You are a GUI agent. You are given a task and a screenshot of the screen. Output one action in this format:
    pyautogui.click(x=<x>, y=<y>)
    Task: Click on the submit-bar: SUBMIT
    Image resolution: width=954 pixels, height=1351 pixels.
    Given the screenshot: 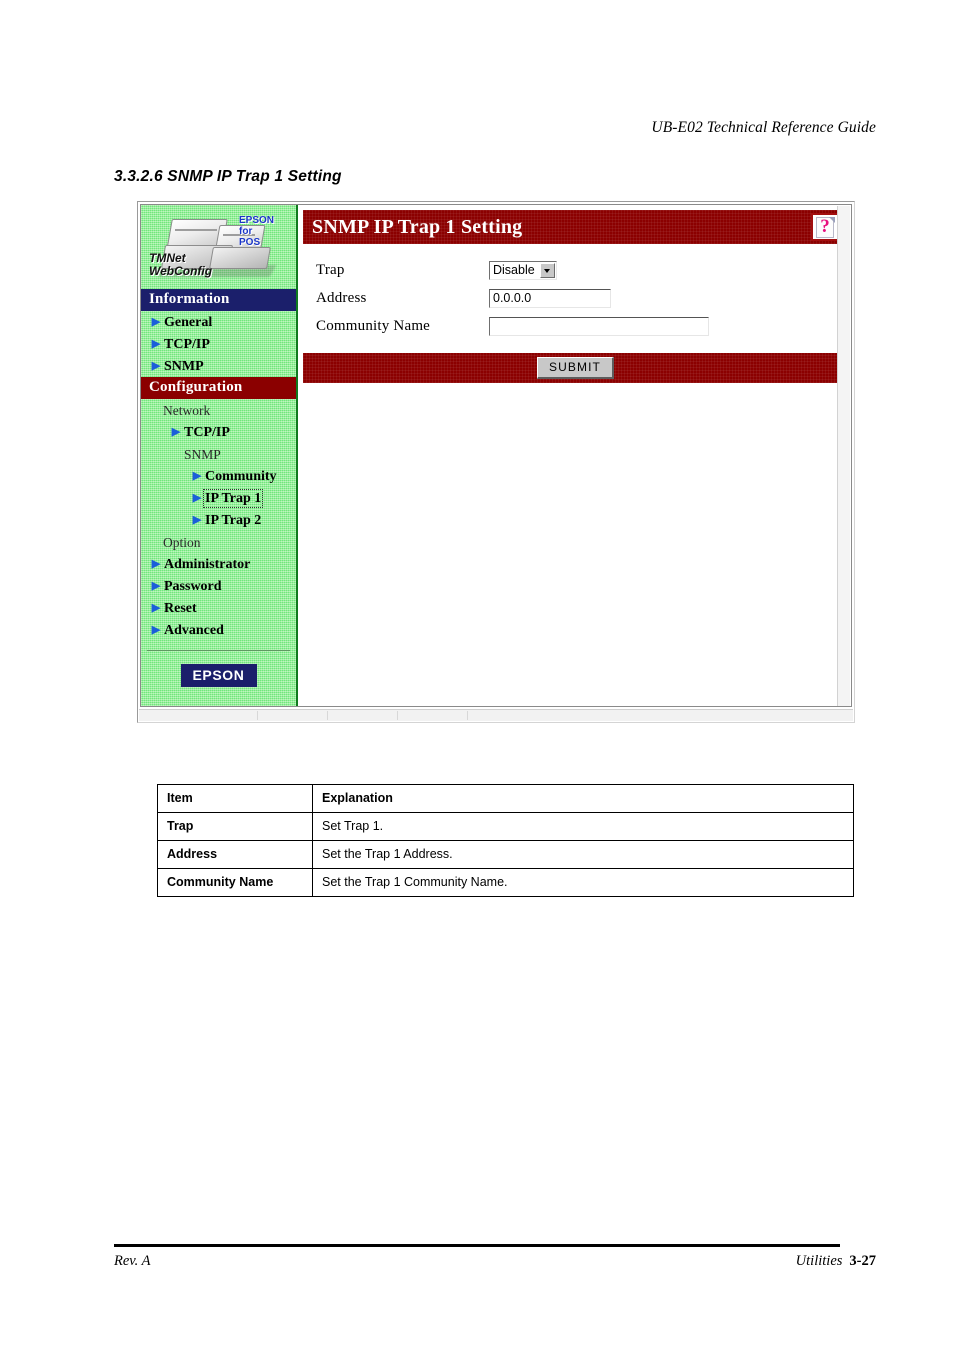 What is the action you would take?
    pyautogui.click(x=573, y=368)
    